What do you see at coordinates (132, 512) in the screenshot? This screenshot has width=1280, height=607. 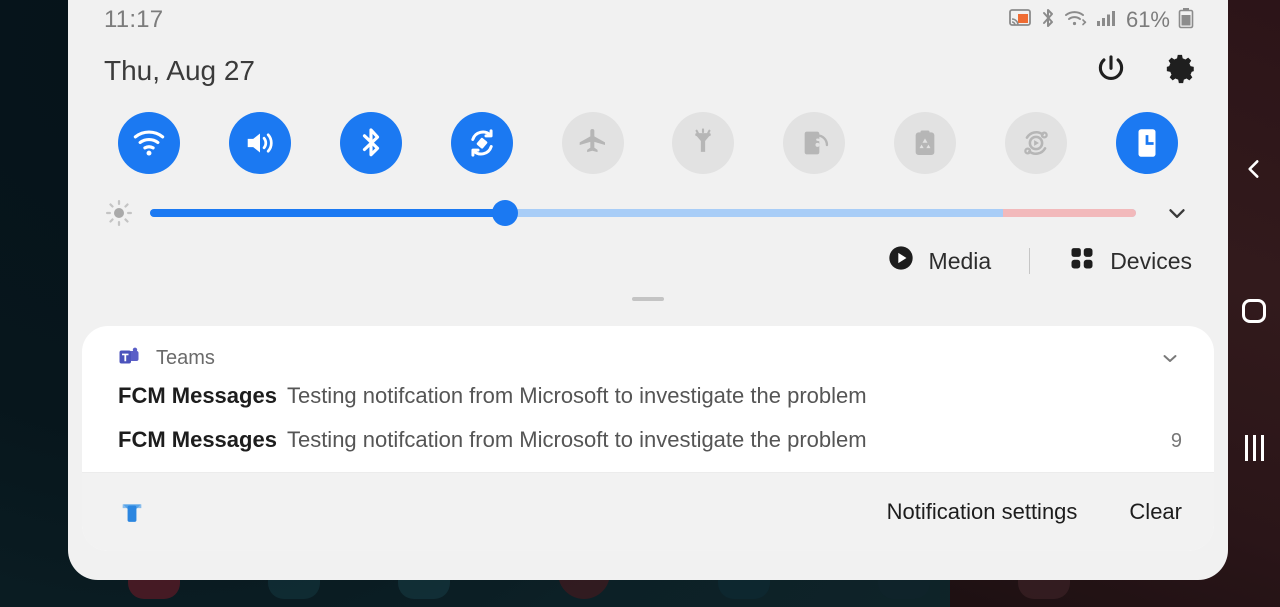 I see `device-notification-icon` at bounding box center [132, 512].